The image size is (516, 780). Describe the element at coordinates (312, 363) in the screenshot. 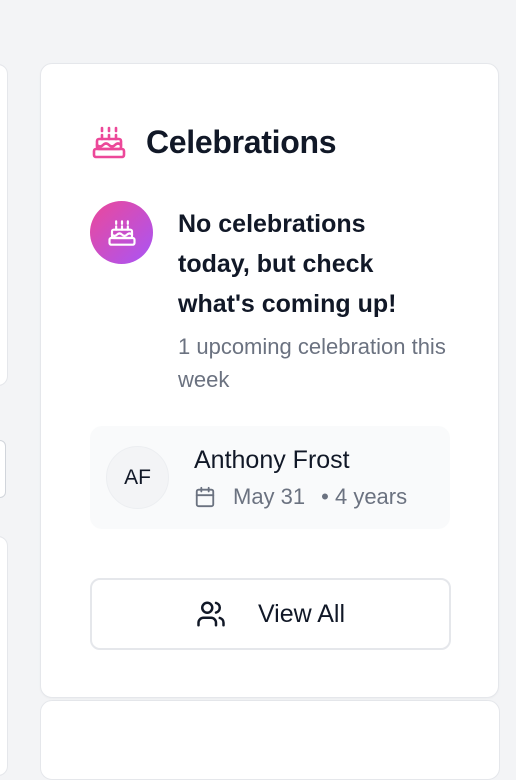

I see `empty-state-subtitle: 1 upcoming celebration this week` at that location.